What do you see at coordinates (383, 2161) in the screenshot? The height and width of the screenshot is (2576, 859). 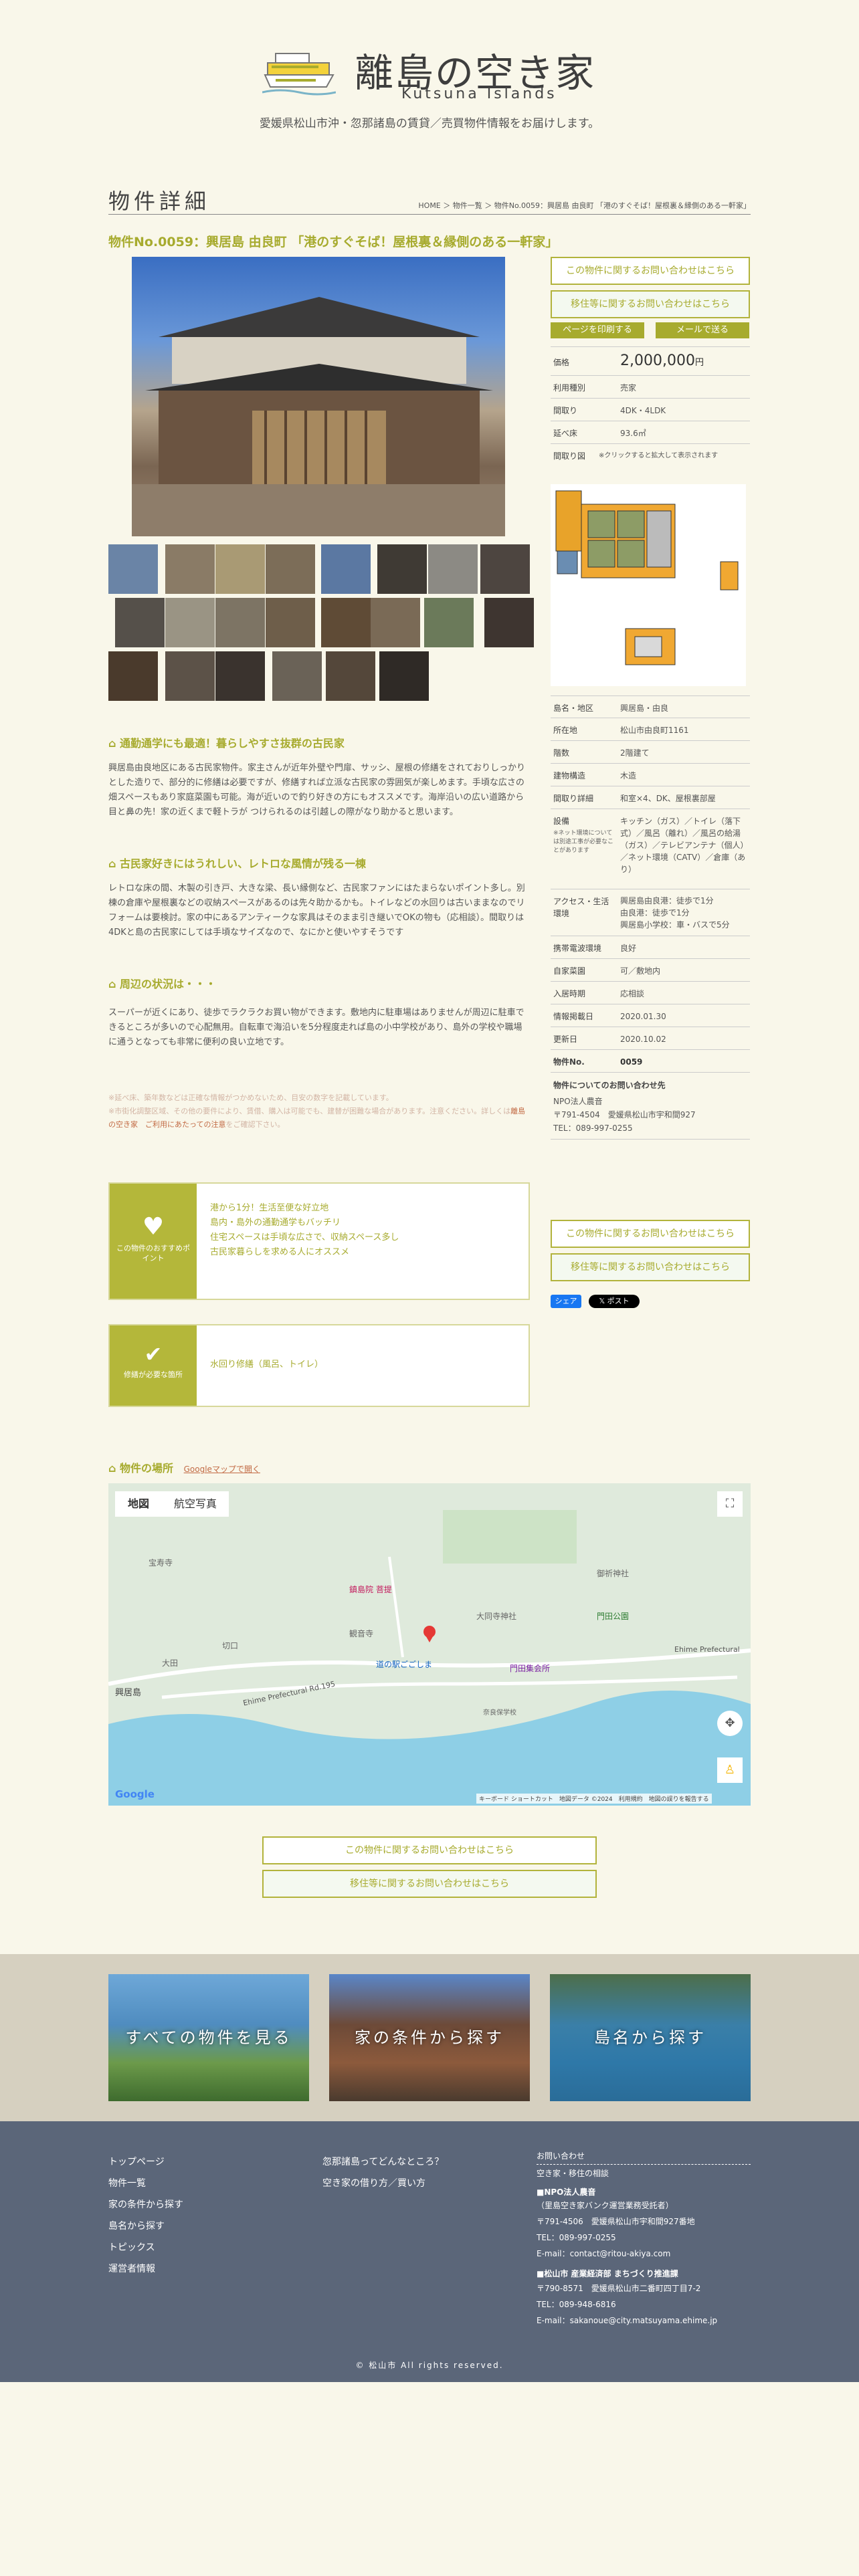 I see `footer-link: 忽那諸島ってどんなところ？` at bounding box center [383, 2161].